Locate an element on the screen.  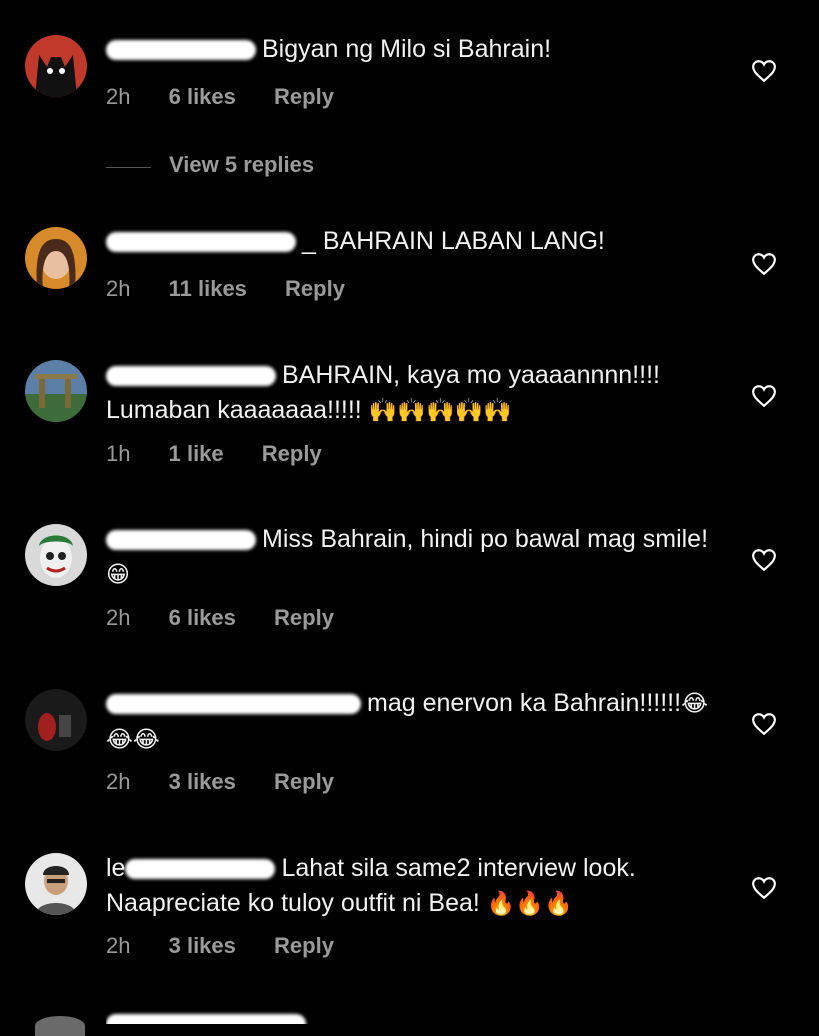
comment-text-partial is located at coordinates (416, 1016).